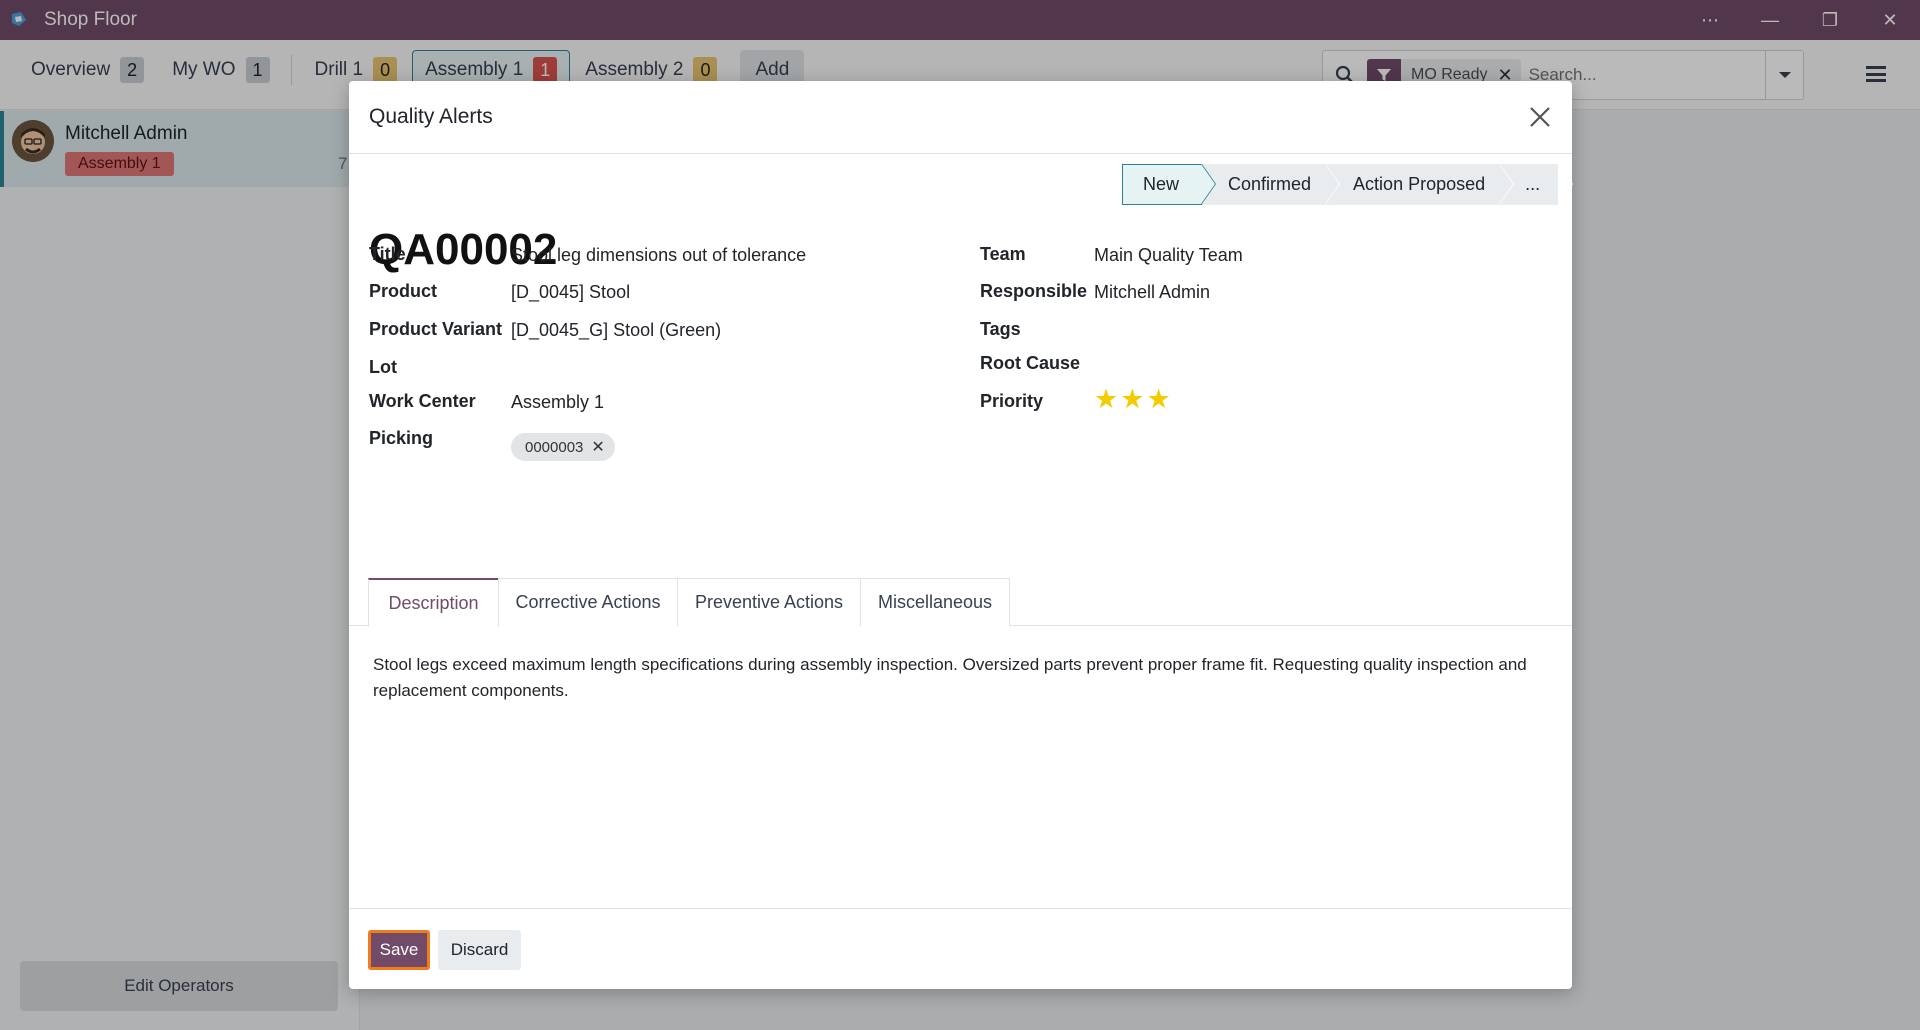  I want to click on product-label: Product, so click(403, 291).